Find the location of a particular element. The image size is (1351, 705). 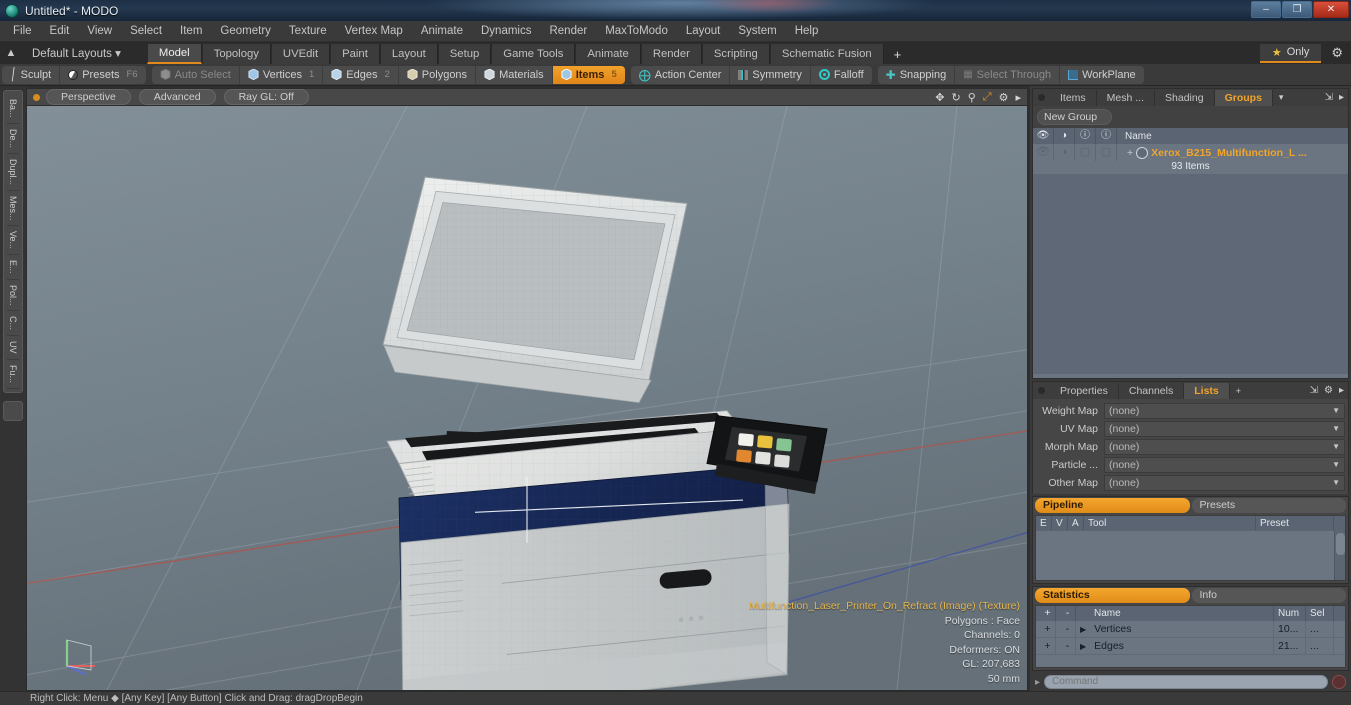

layout-tab-animate: Animate is located at coordinates (608, 54).